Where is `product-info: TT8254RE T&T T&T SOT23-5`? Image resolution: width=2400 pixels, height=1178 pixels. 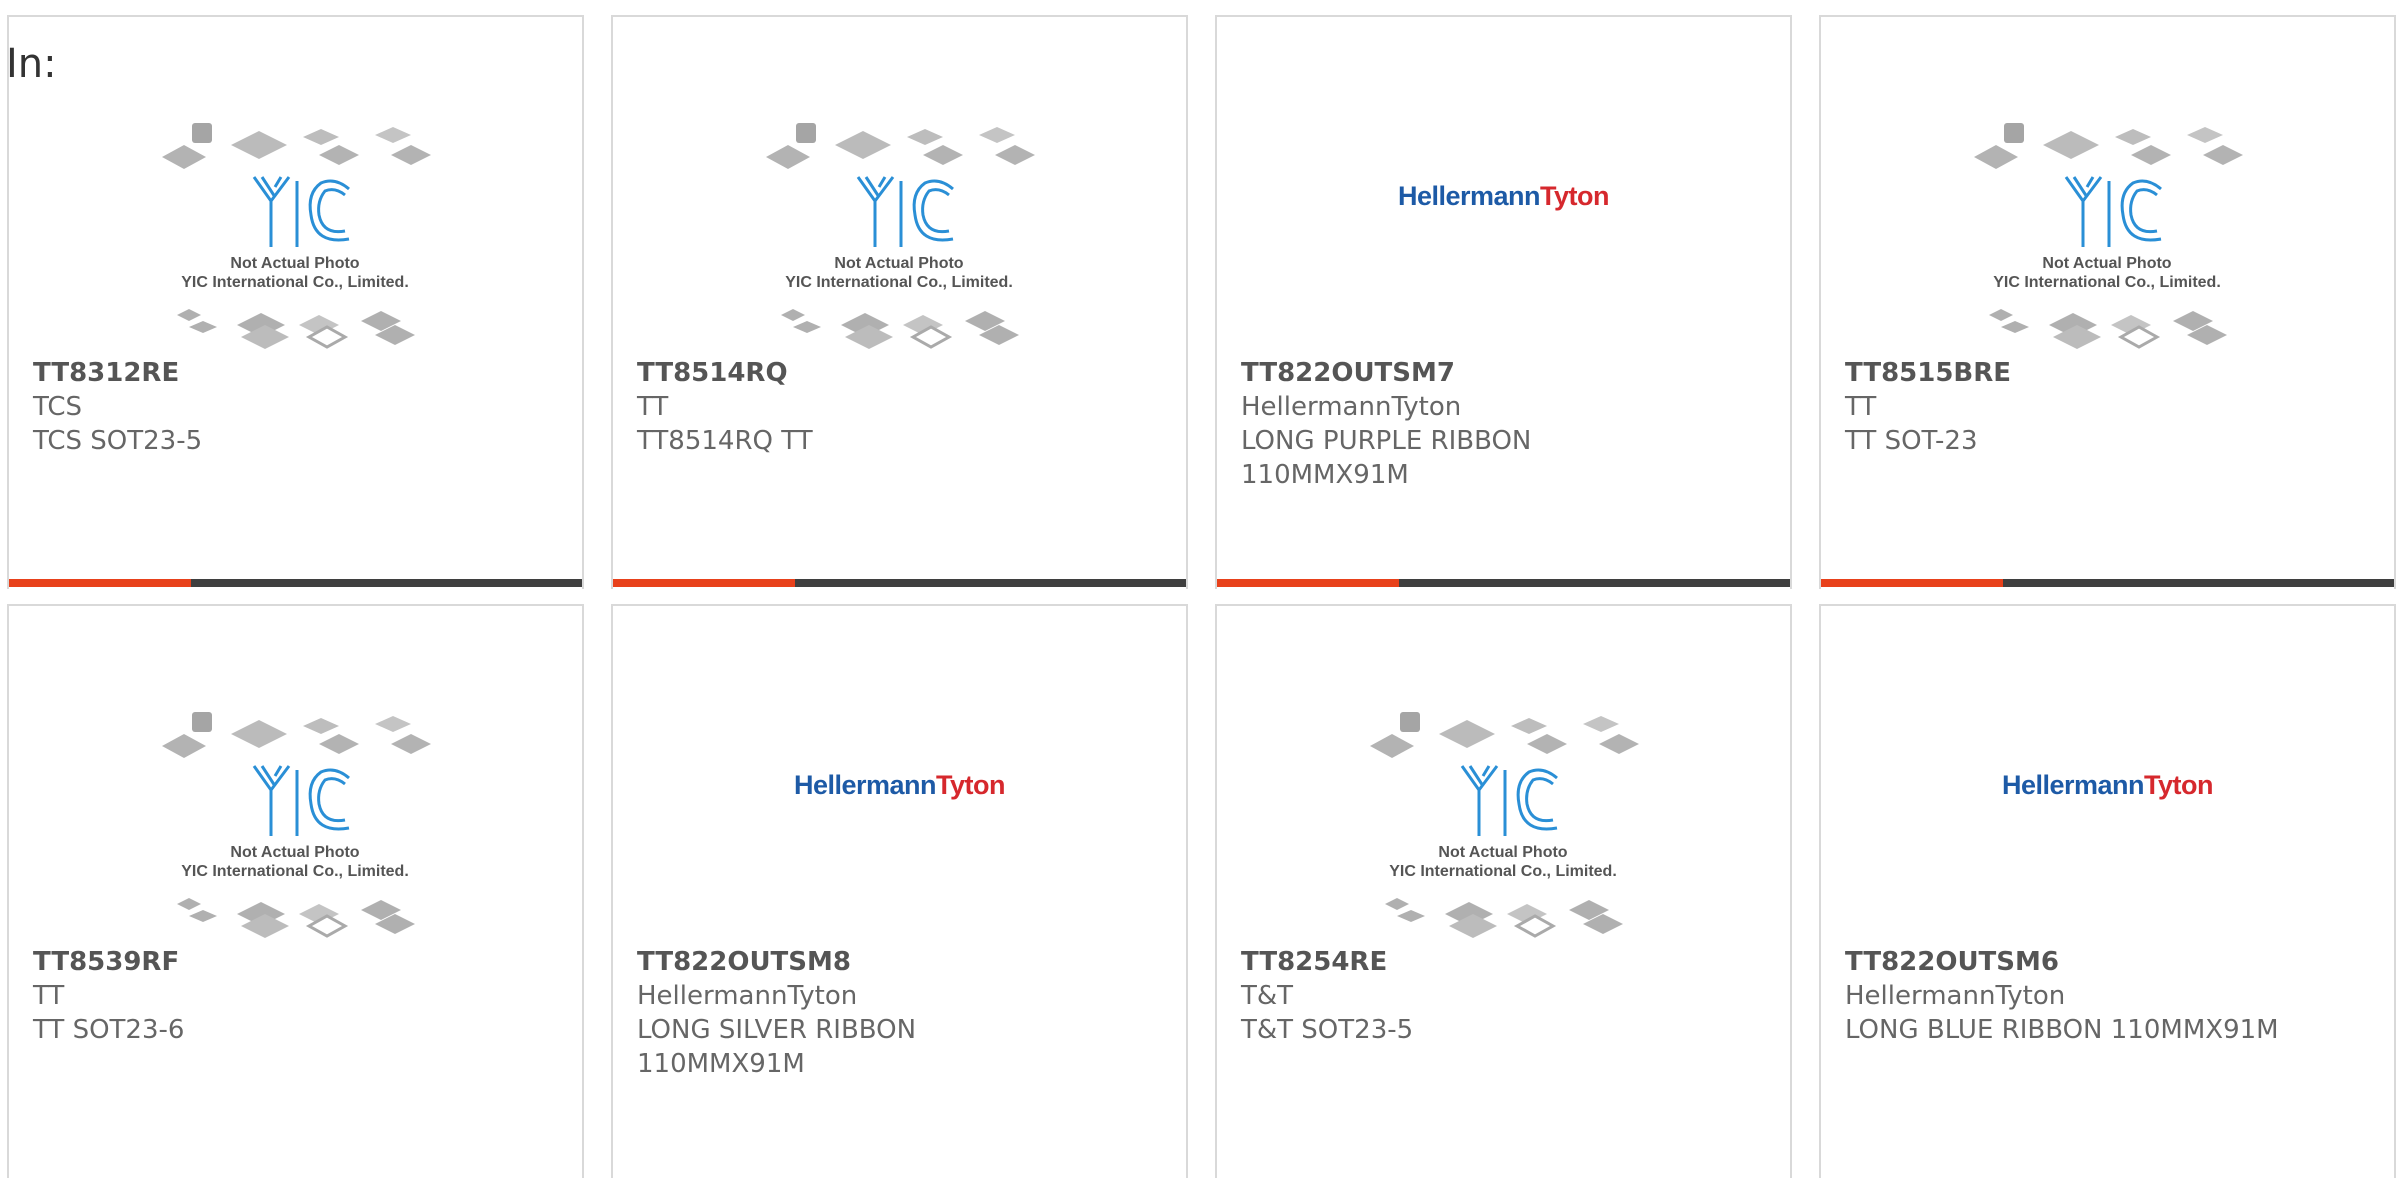 product-info: TT8254RE T&T T&T SOT23-5 is located at coordinates (1505, 996).